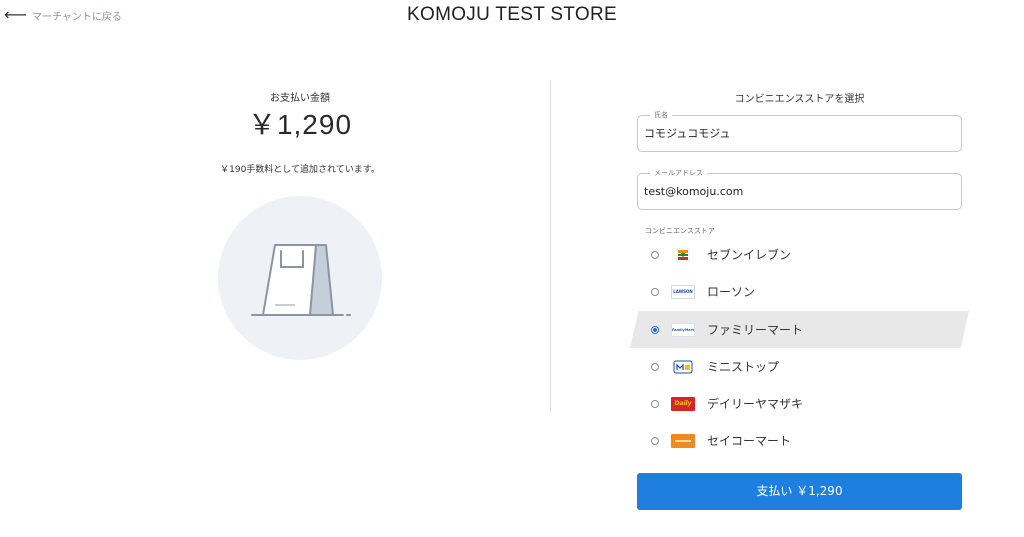  What do you see at coordinates (755, 404) in the screenshot?
I see `store-name: デイリーヤマザキ` at bounding box center [755, 404].